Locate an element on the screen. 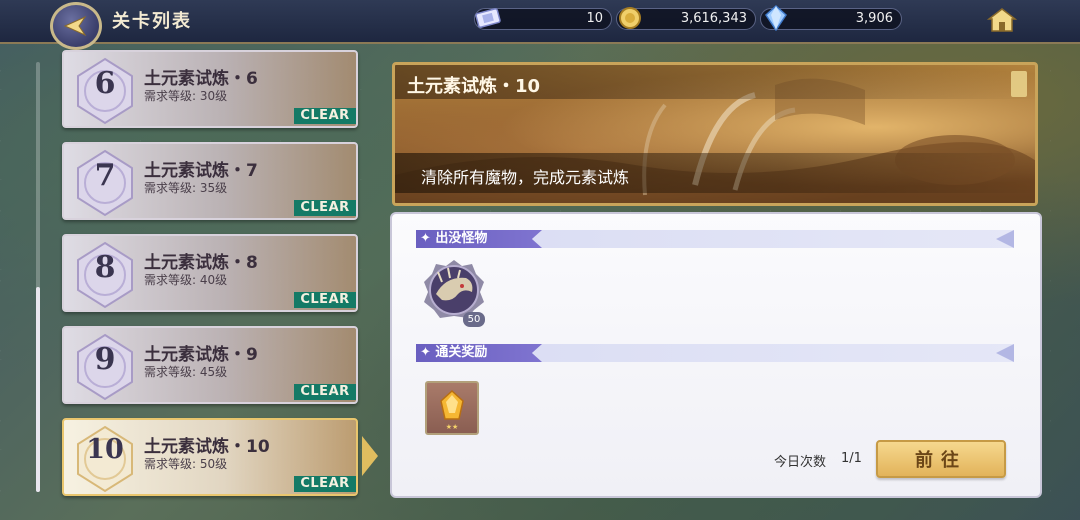  stage-name: 土元素试炼・8 is located at coordinates (201, 263).